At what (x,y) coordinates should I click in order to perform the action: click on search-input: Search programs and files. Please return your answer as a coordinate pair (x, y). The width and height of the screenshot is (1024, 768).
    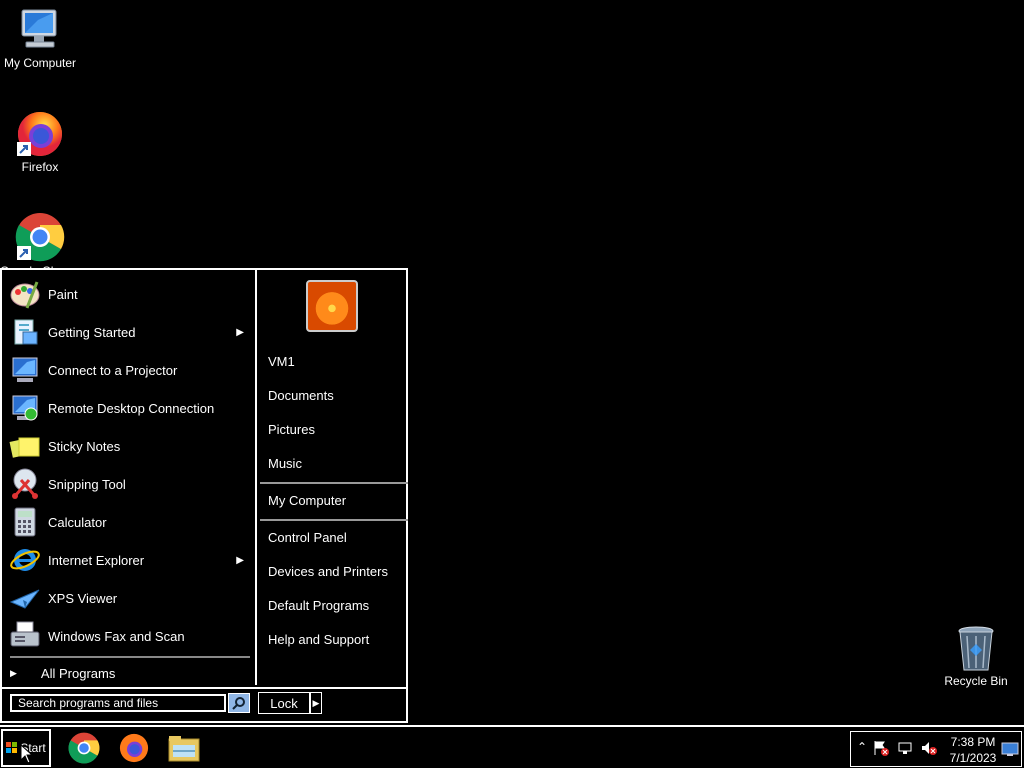
    Looking at the image, I should click on (118, 703).